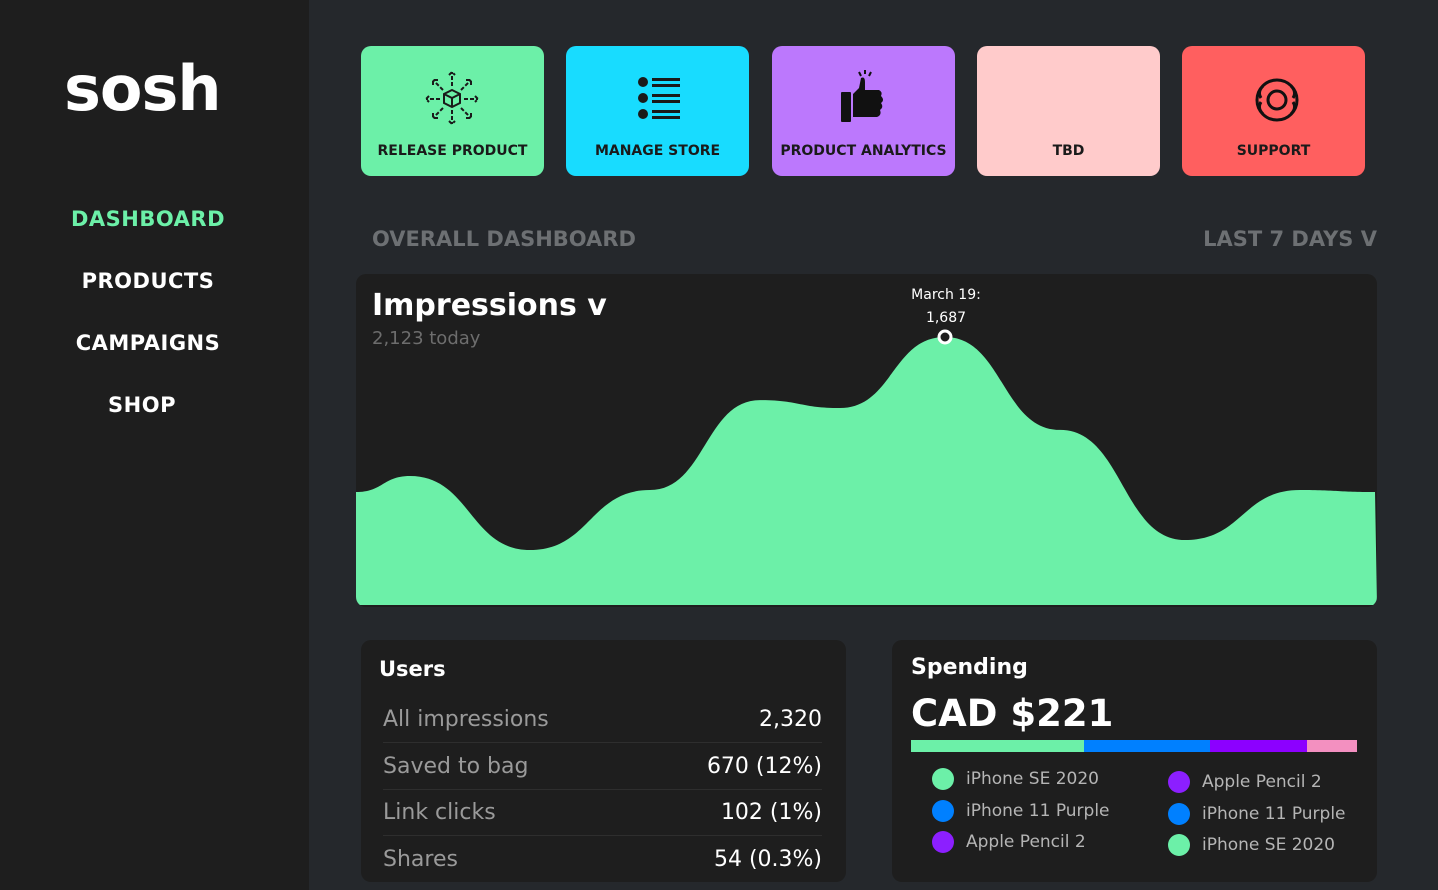  What do you see at coordinates (1273, 151) in the screenshot?
I see `card-label: SUPPORT` at bounding box center [1273, 151].